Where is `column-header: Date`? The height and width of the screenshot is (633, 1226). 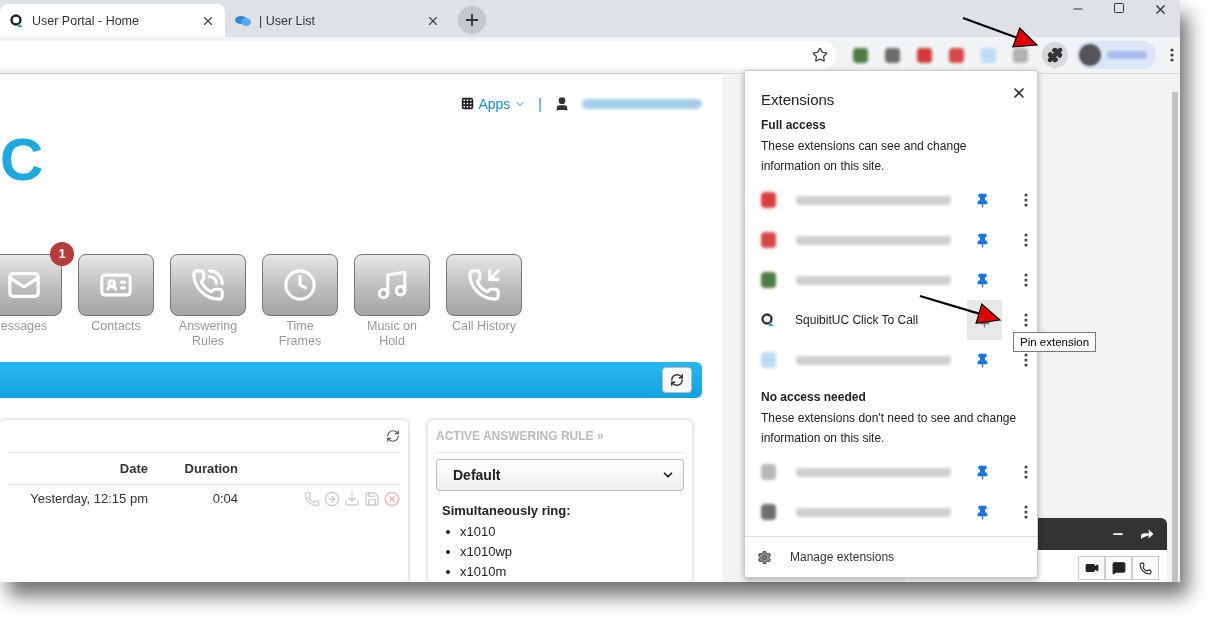
column-header: Date is located at coordinates (133, 469).